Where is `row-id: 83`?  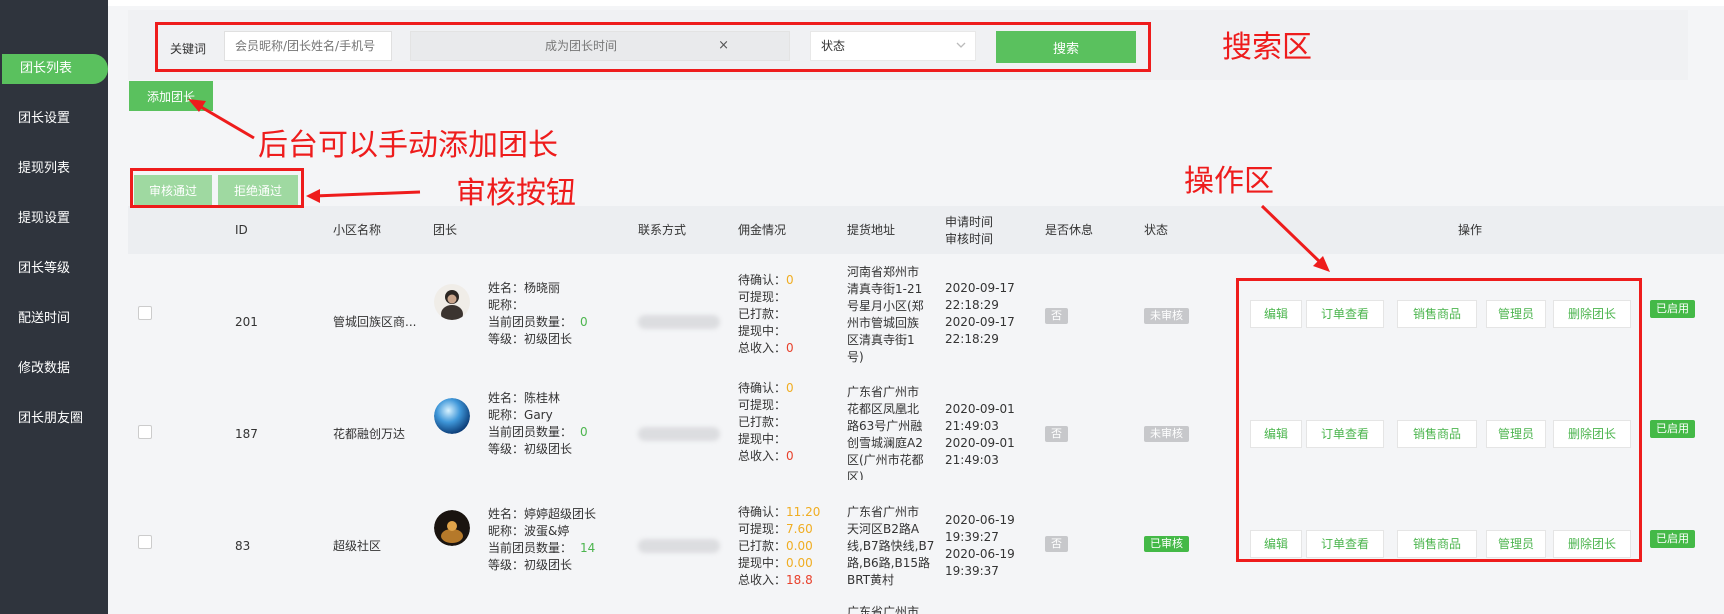
row-id: 83 is located at coordinates (243, 546).